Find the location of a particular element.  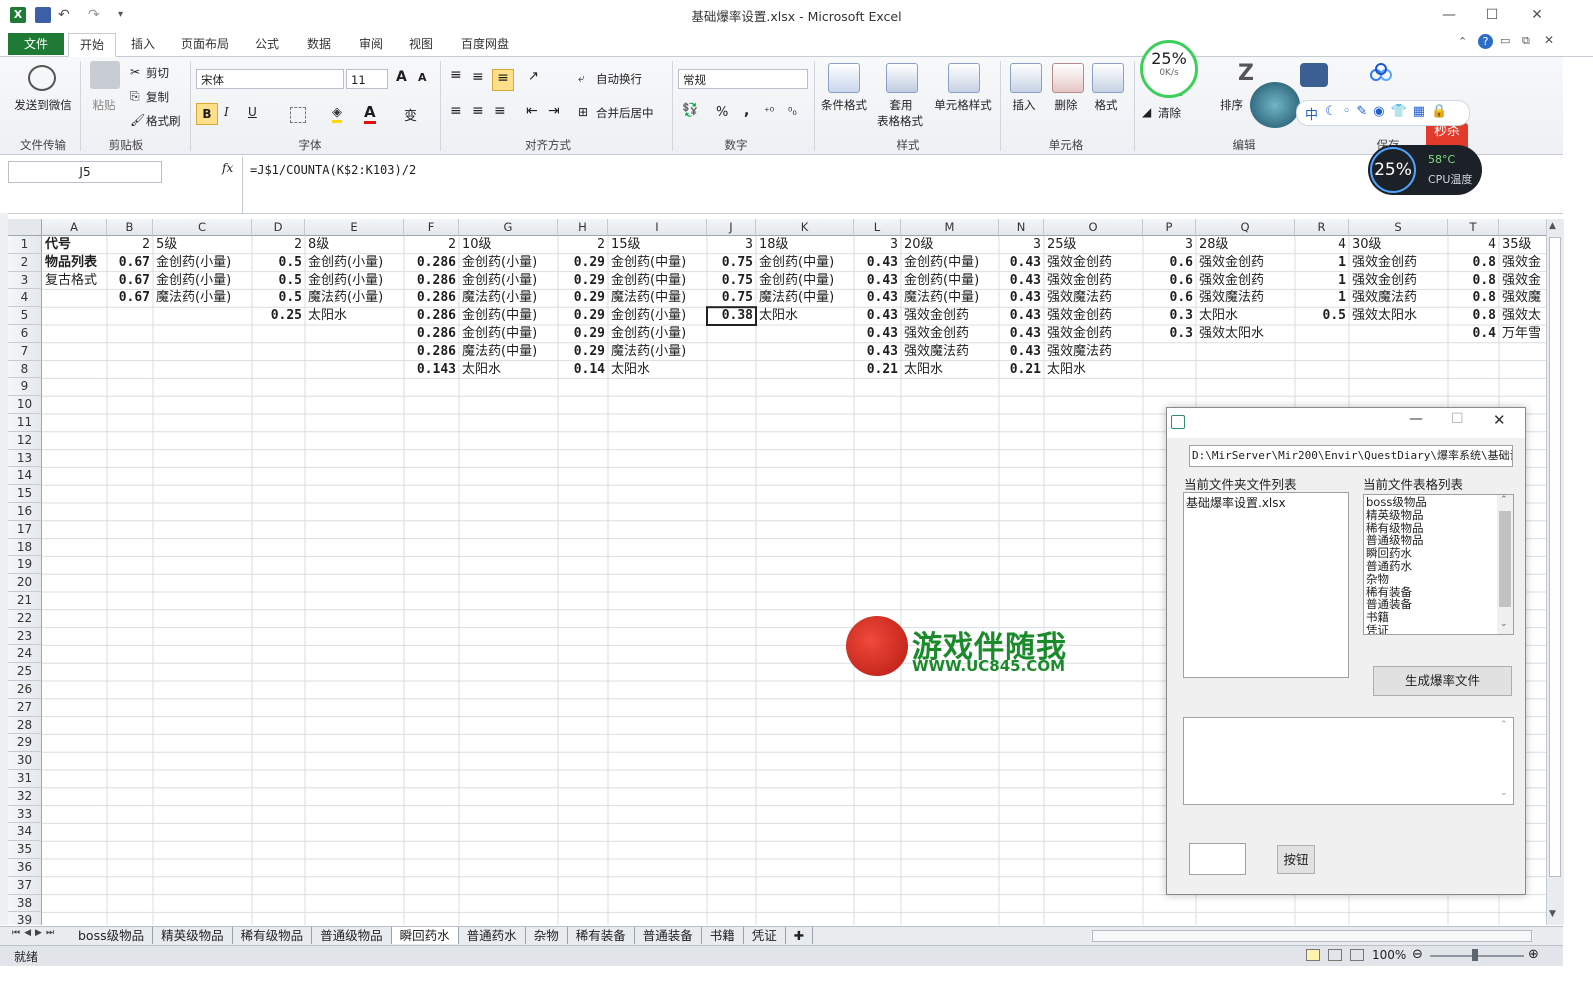

cell-S4: 强效魔法药 is located at coordinates (1399, 298).